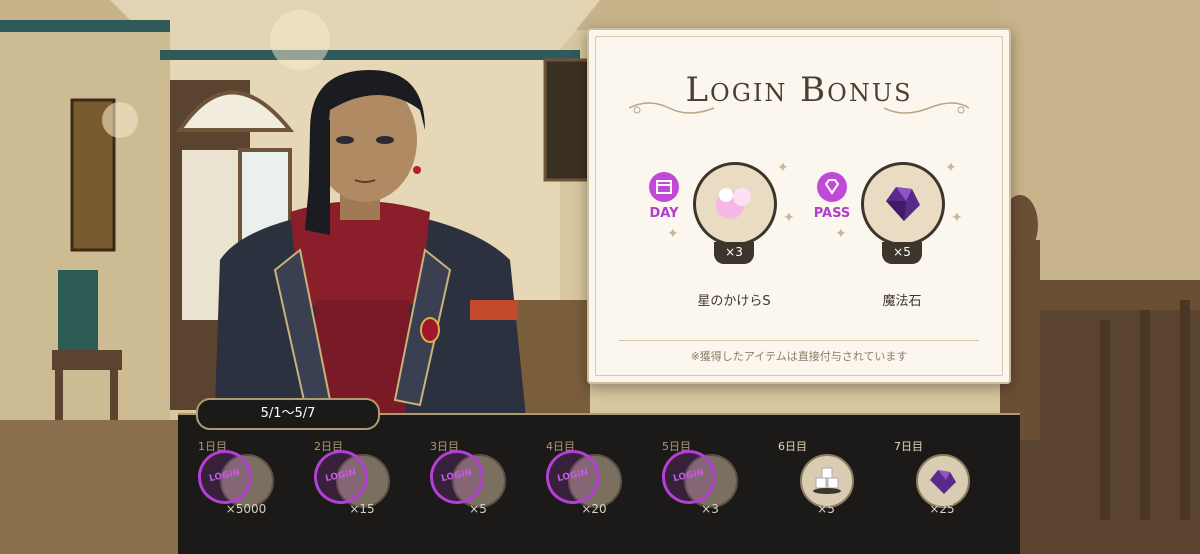 The height and width of the screenshot is (554, 1200). What do you see at coordinates (473, 491) in the screenshot?
I see `day-3-slot: 3日目 LOGIN ×5` at bounding box center [473, 491].